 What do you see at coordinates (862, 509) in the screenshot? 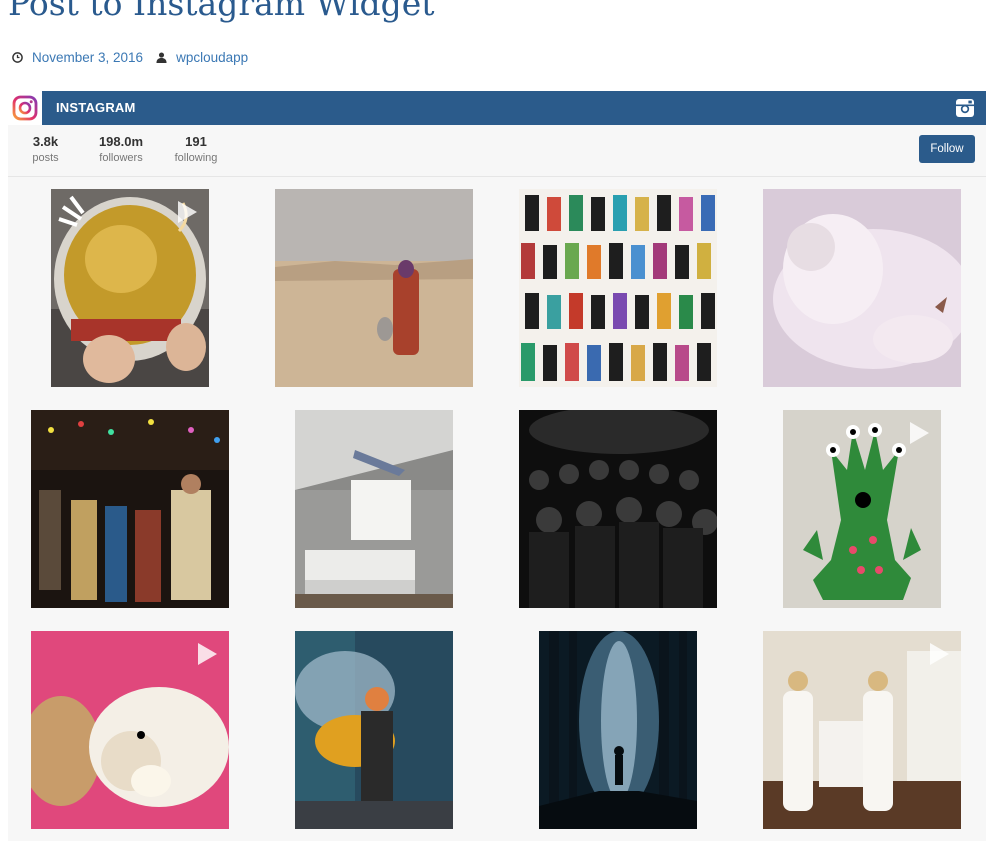
I see `photo-green-hand-monster` at bounding box center [862, 509].